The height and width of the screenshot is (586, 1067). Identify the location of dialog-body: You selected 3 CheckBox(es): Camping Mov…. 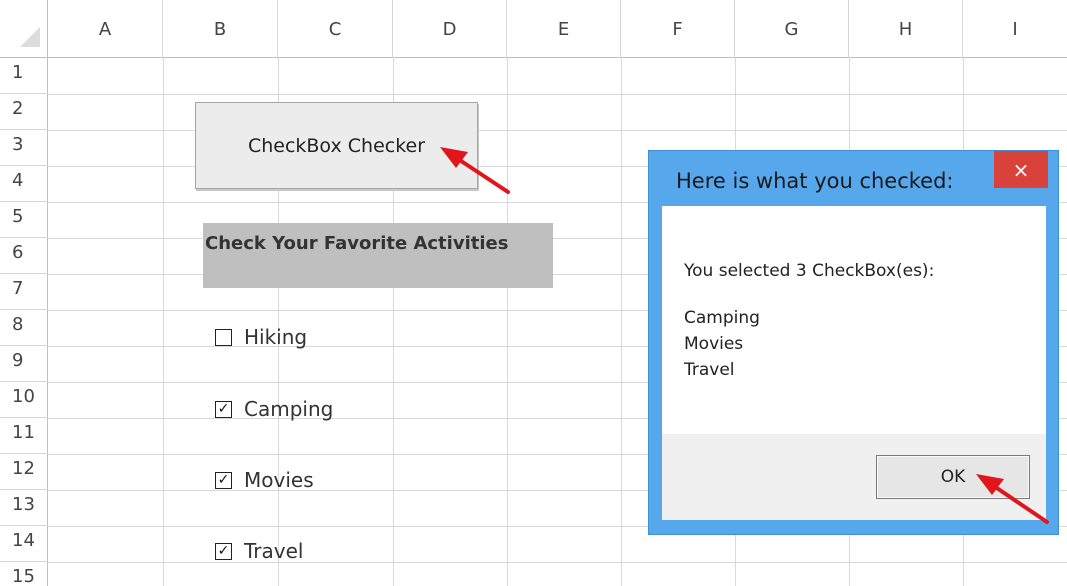
(854, 320).